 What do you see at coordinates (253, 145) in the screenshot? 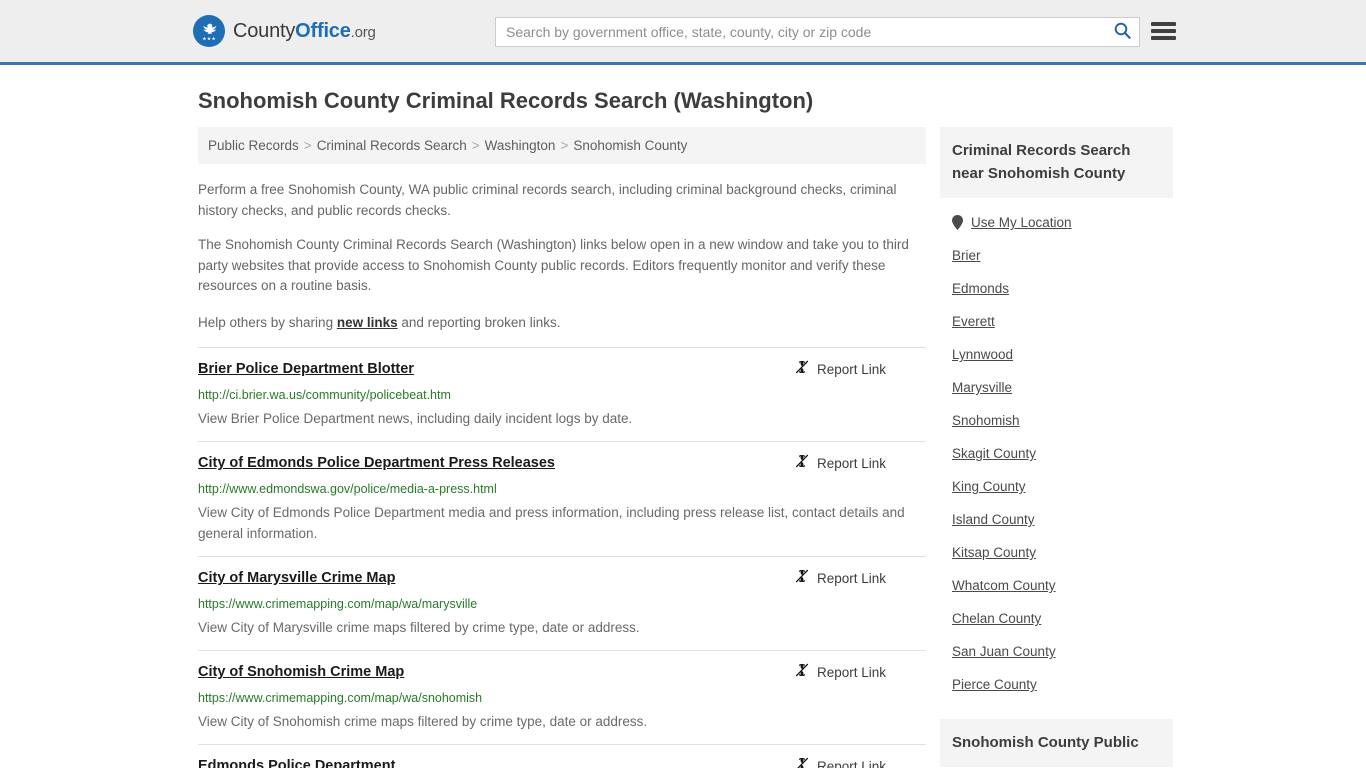
I see `breadcrumb-item-public-records: Public Records` at bounding box center [253, 145].